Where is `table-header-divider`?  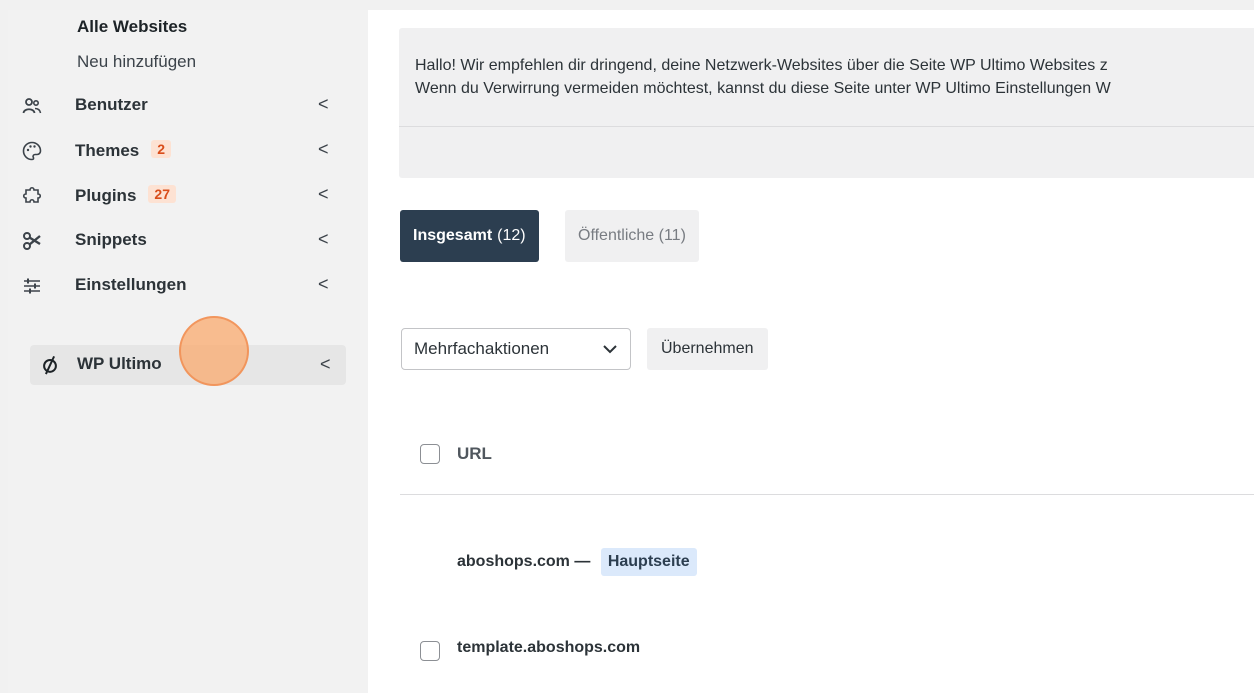 table-header-divider is located at coordinates (827, 494).